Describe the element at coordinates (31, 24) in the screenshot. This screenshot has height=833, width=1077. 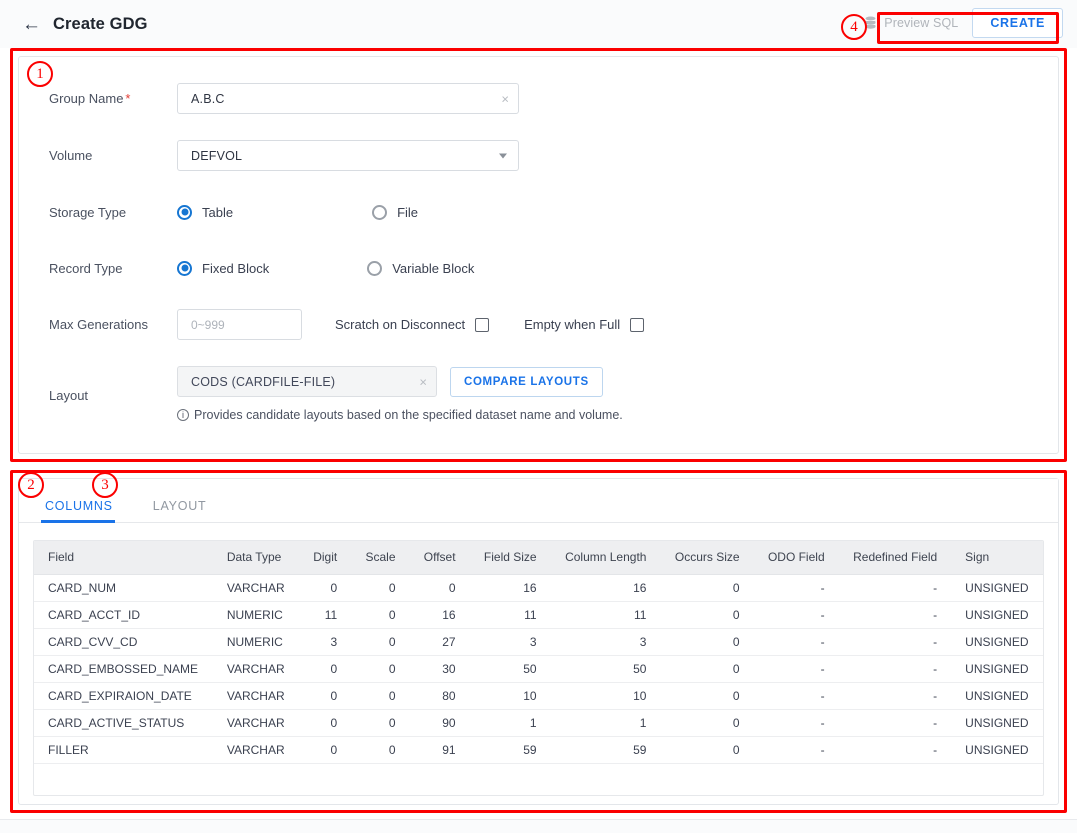
I see `back-arrow-icon: ←` at that location.